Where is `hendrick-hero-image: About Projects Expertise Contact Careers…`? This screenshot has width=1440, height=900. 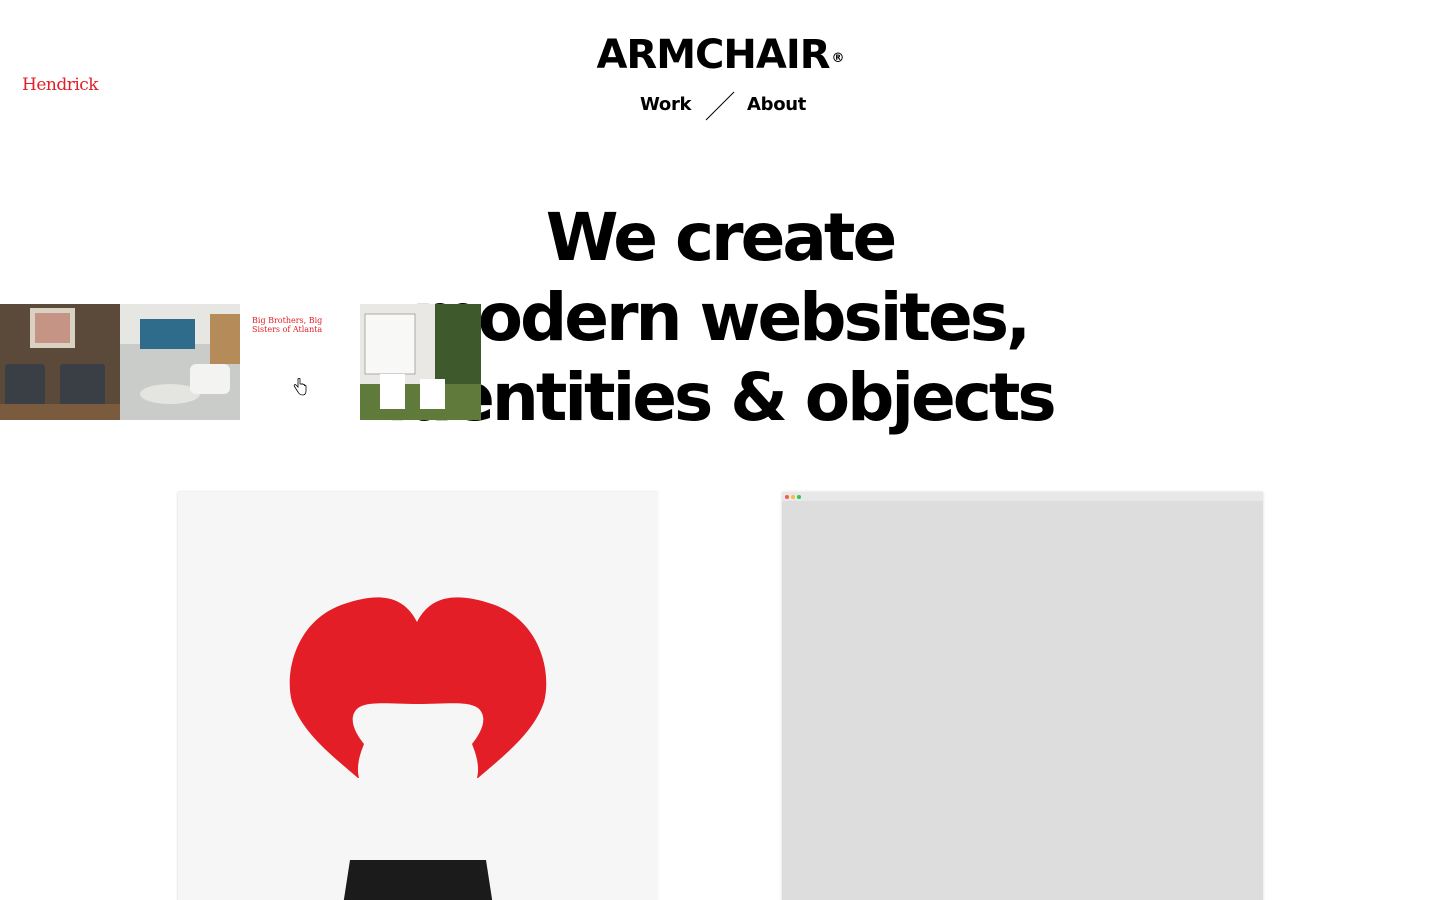 hendrick-hero-image: About Projects Expertise Contact Careers… is located at coordinates (240, 156).